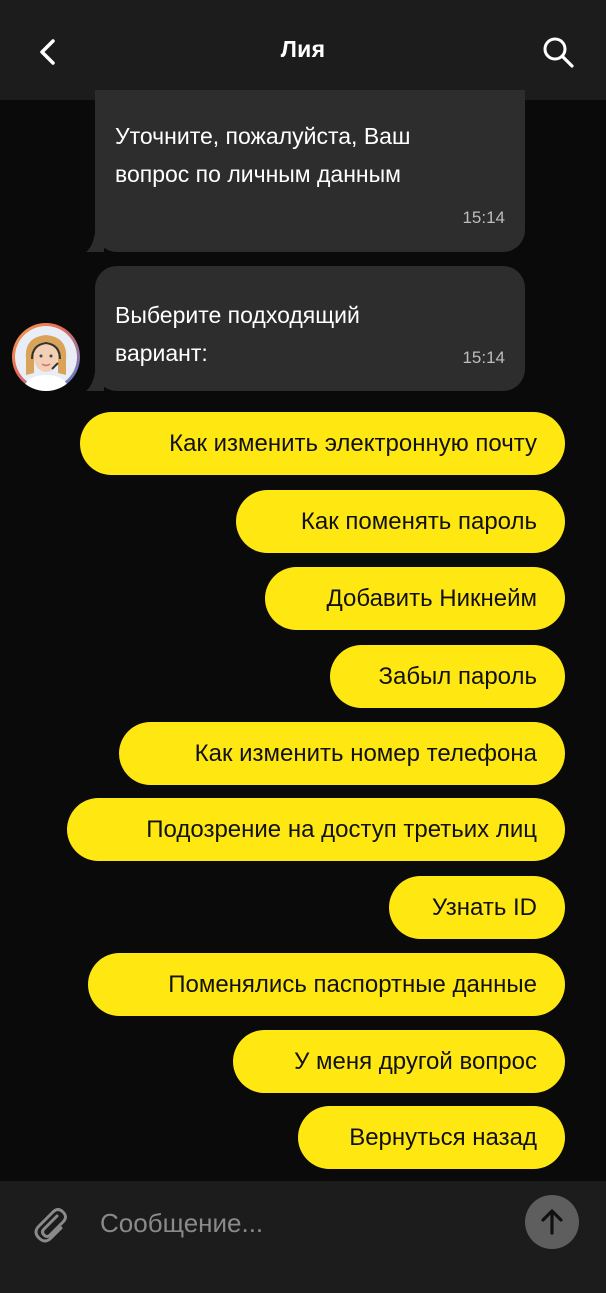 The height and width of the screenshot is (1293, 606). Describe the element at coordinates (316, 829) in the screenshot. I see `option-button: Подозрение на доступ третьих лиц` at that location.